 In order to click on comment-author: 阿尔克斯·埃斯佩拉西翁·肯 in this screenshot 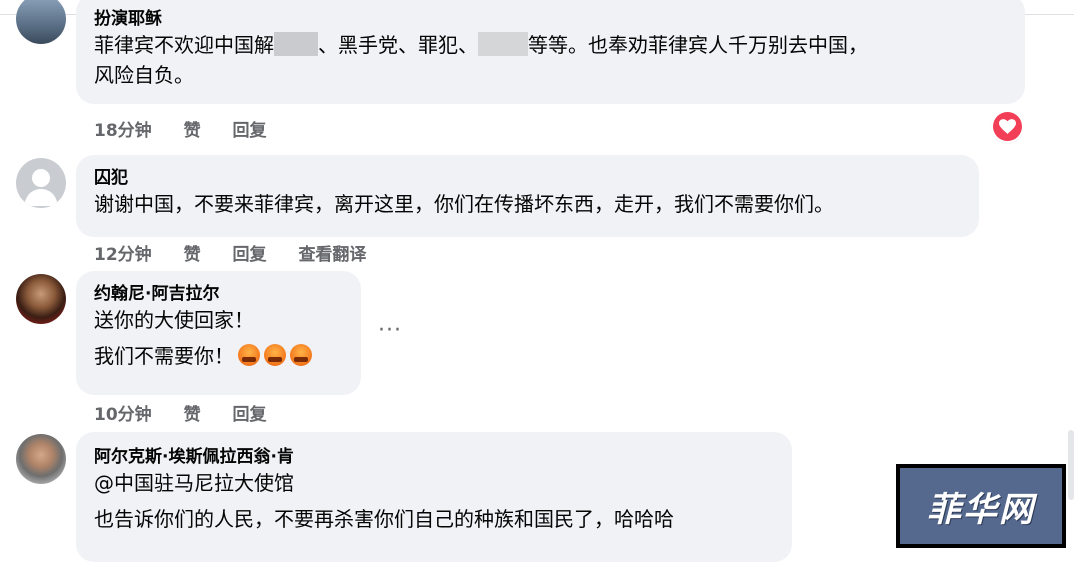, I will do `click(435, 457)`.